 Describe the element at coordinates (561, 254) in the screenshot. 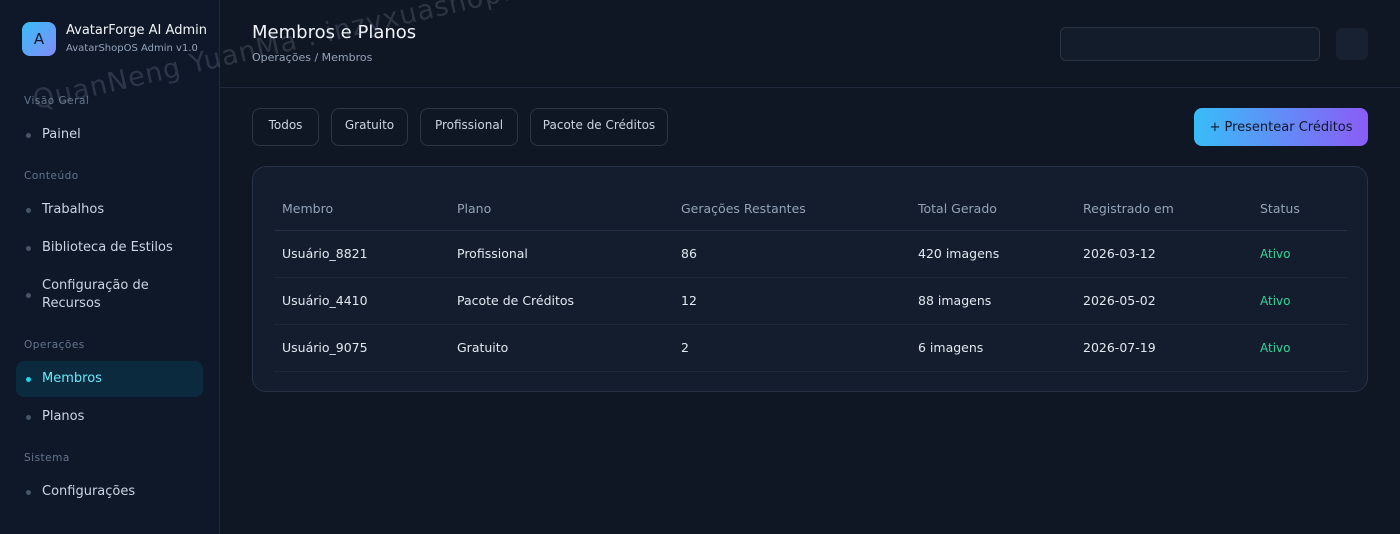

I see `cell-plan: Profissional` at that location.